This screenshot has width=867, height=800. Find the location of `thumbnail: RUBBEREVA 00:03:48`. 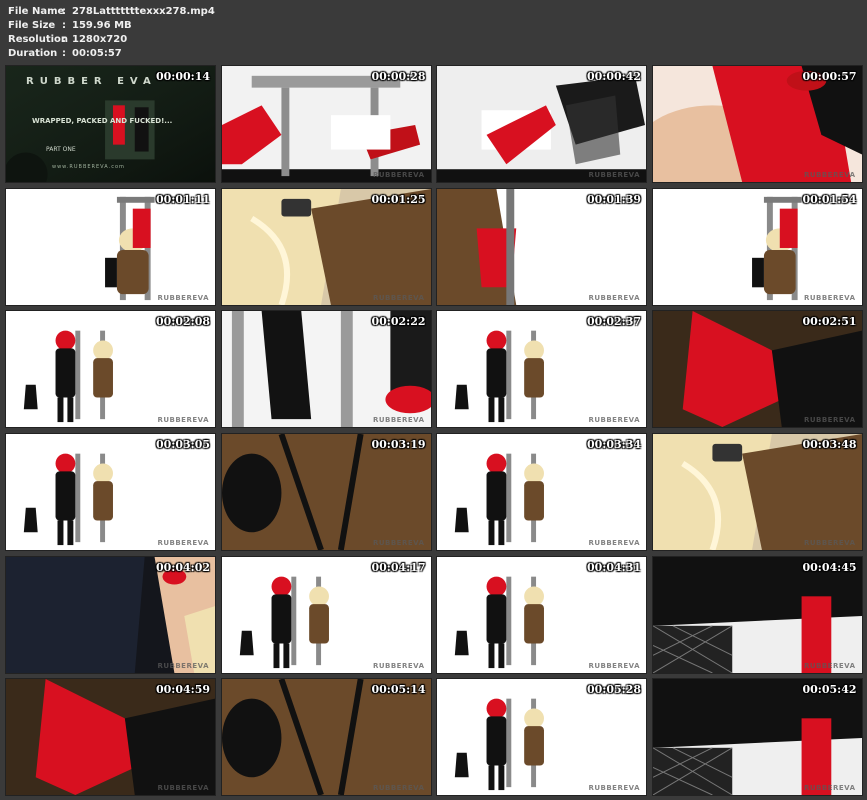

thumbnail: RUBBEREVA 00:03:48 is located at coordinates (757, 492).